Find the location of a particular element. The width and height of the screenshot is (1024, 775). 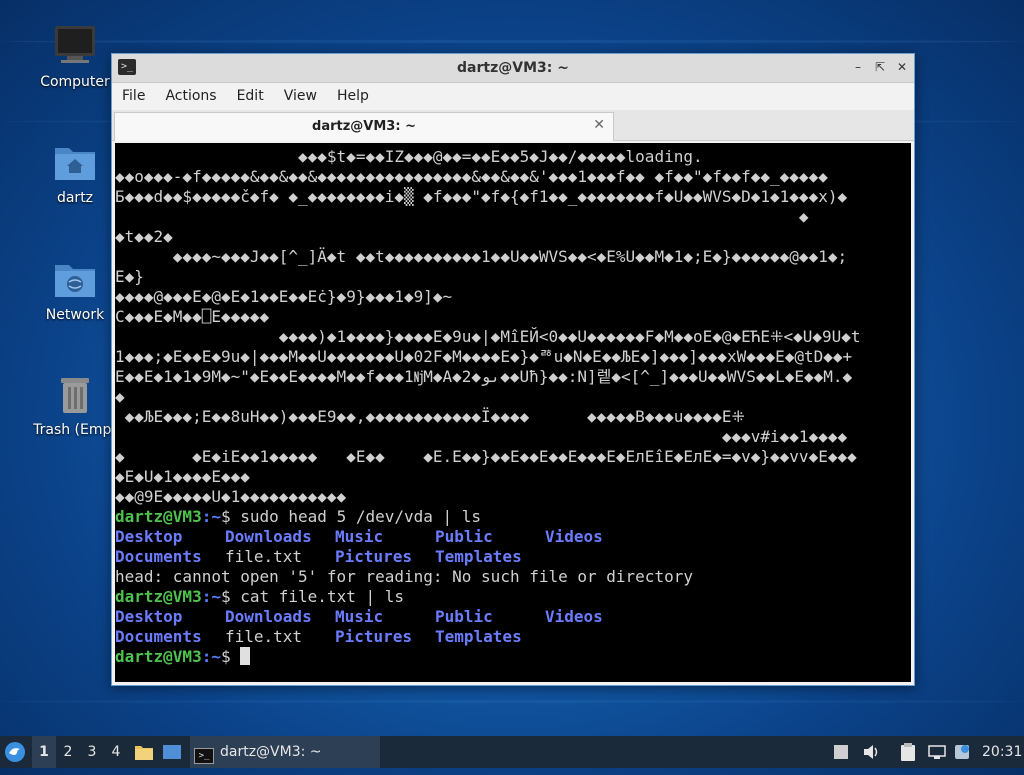

text-cursor is located at coordinates (245, 656).